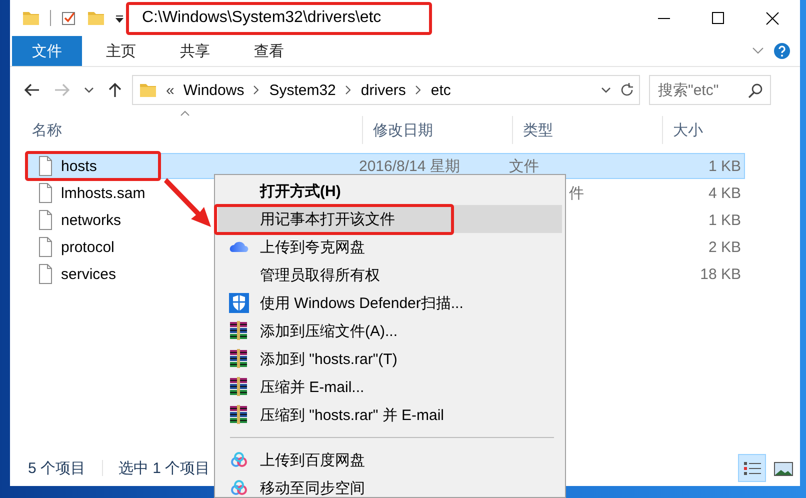 This screenshot has height=498, width=806. What do you see at coordinates (164, 468) in the screenshot?
I see `selection-count: 选中 1 个项目` at bounding box center [164, 468].